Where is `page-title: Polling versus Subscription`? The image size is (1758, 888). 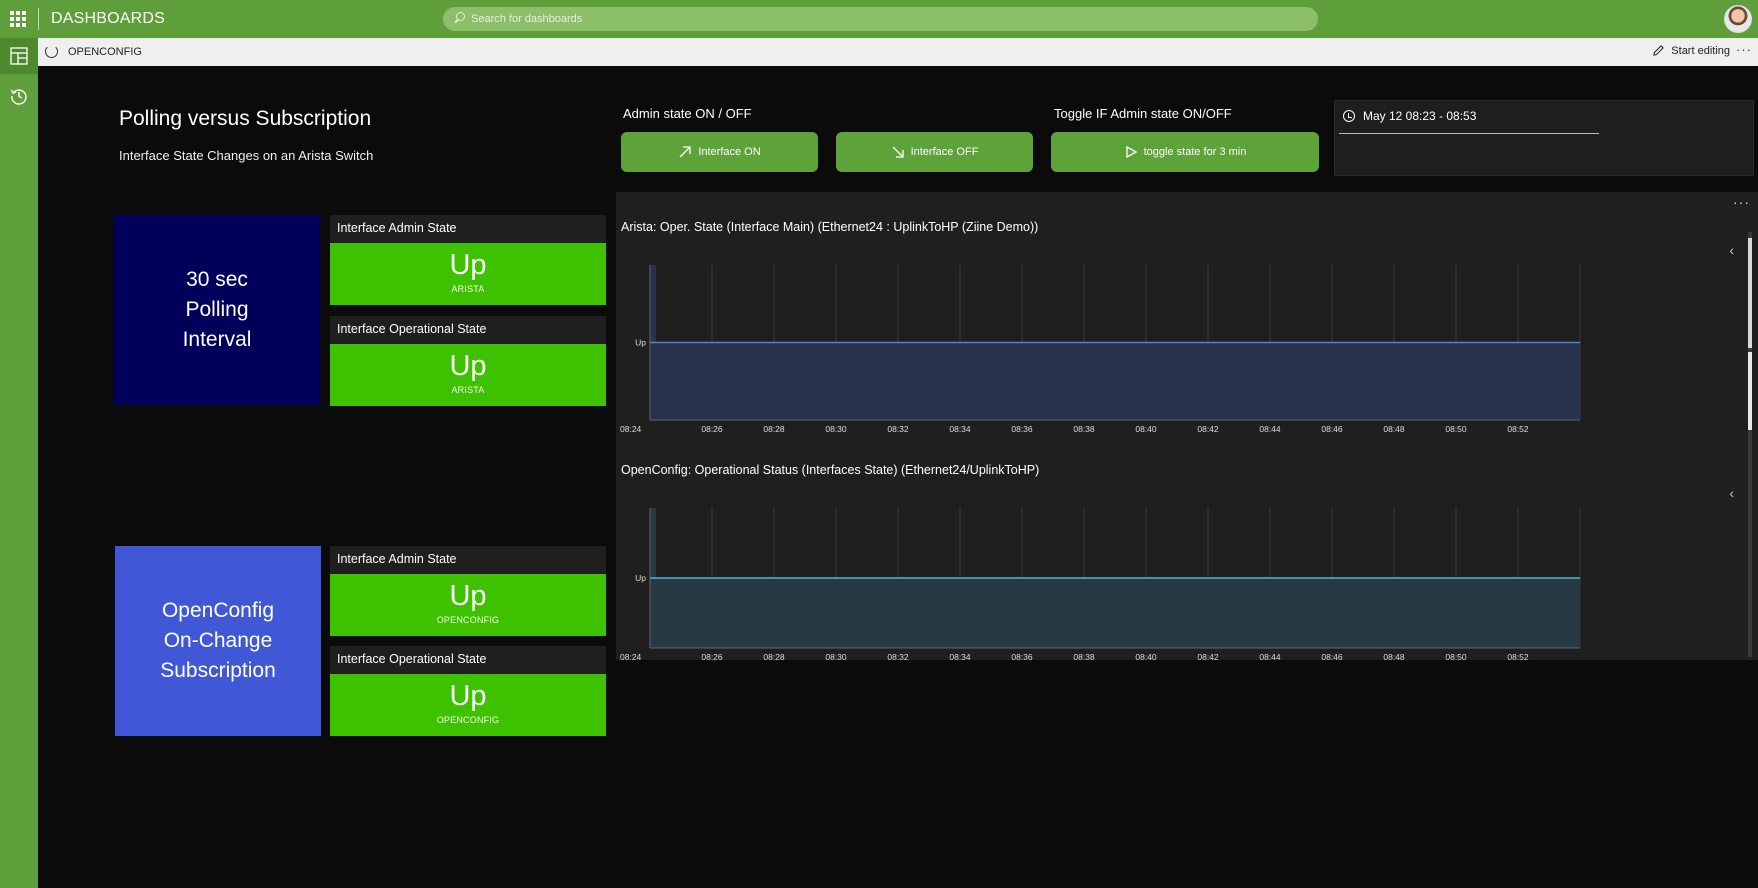
page-title: Polling versus Subscription is located at coordinates (245, 118).